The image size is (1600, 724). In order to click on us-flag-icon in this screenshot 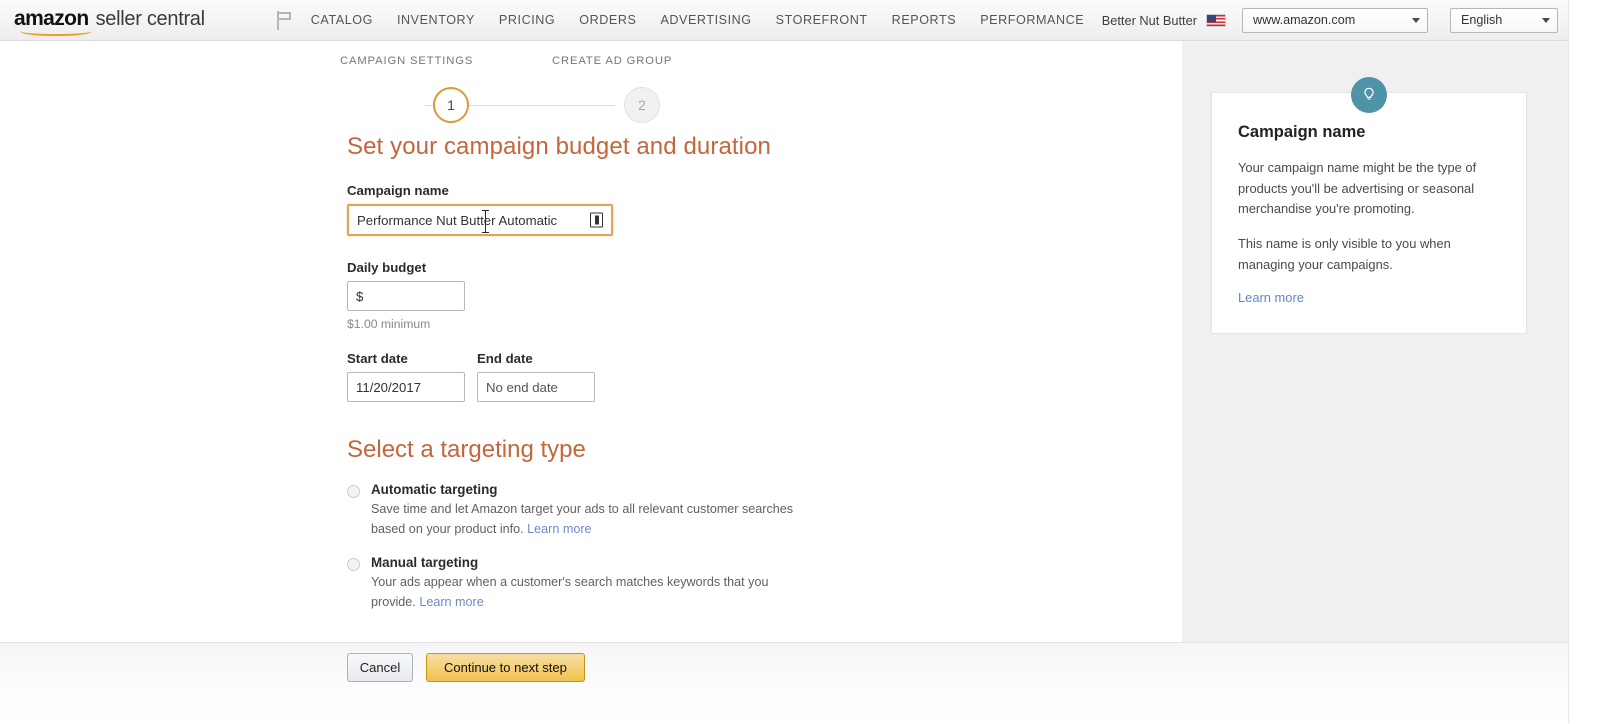, I will do `click(1216, 20)`.